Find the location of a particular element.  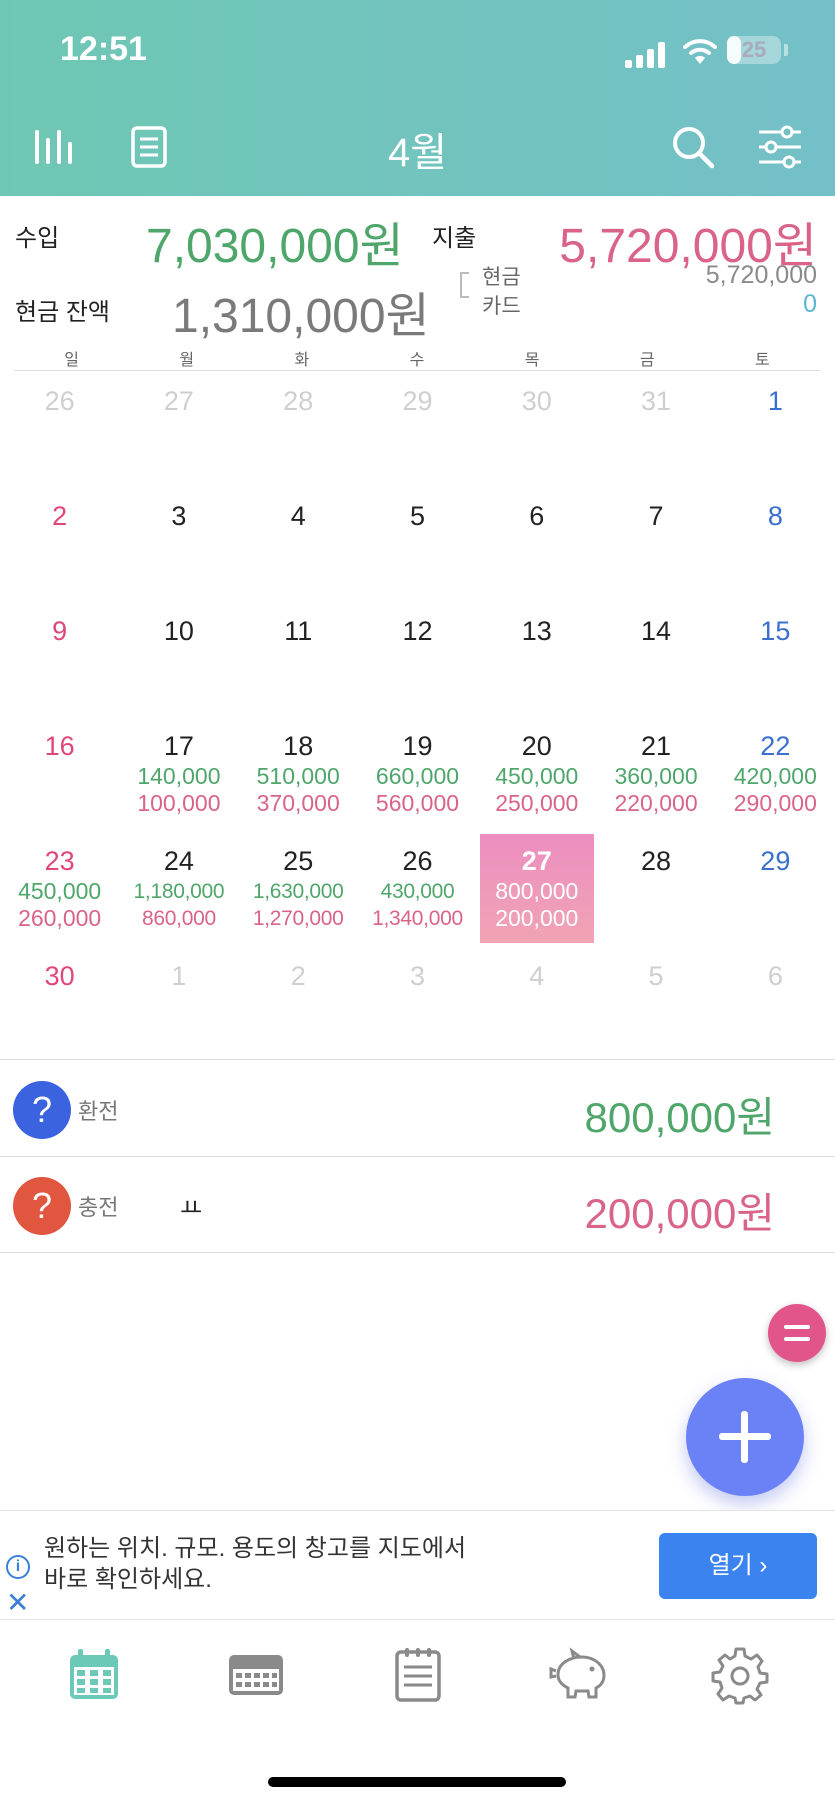

calendar-day: 21 360,000 220,000 is located at coordinates (655, 774).